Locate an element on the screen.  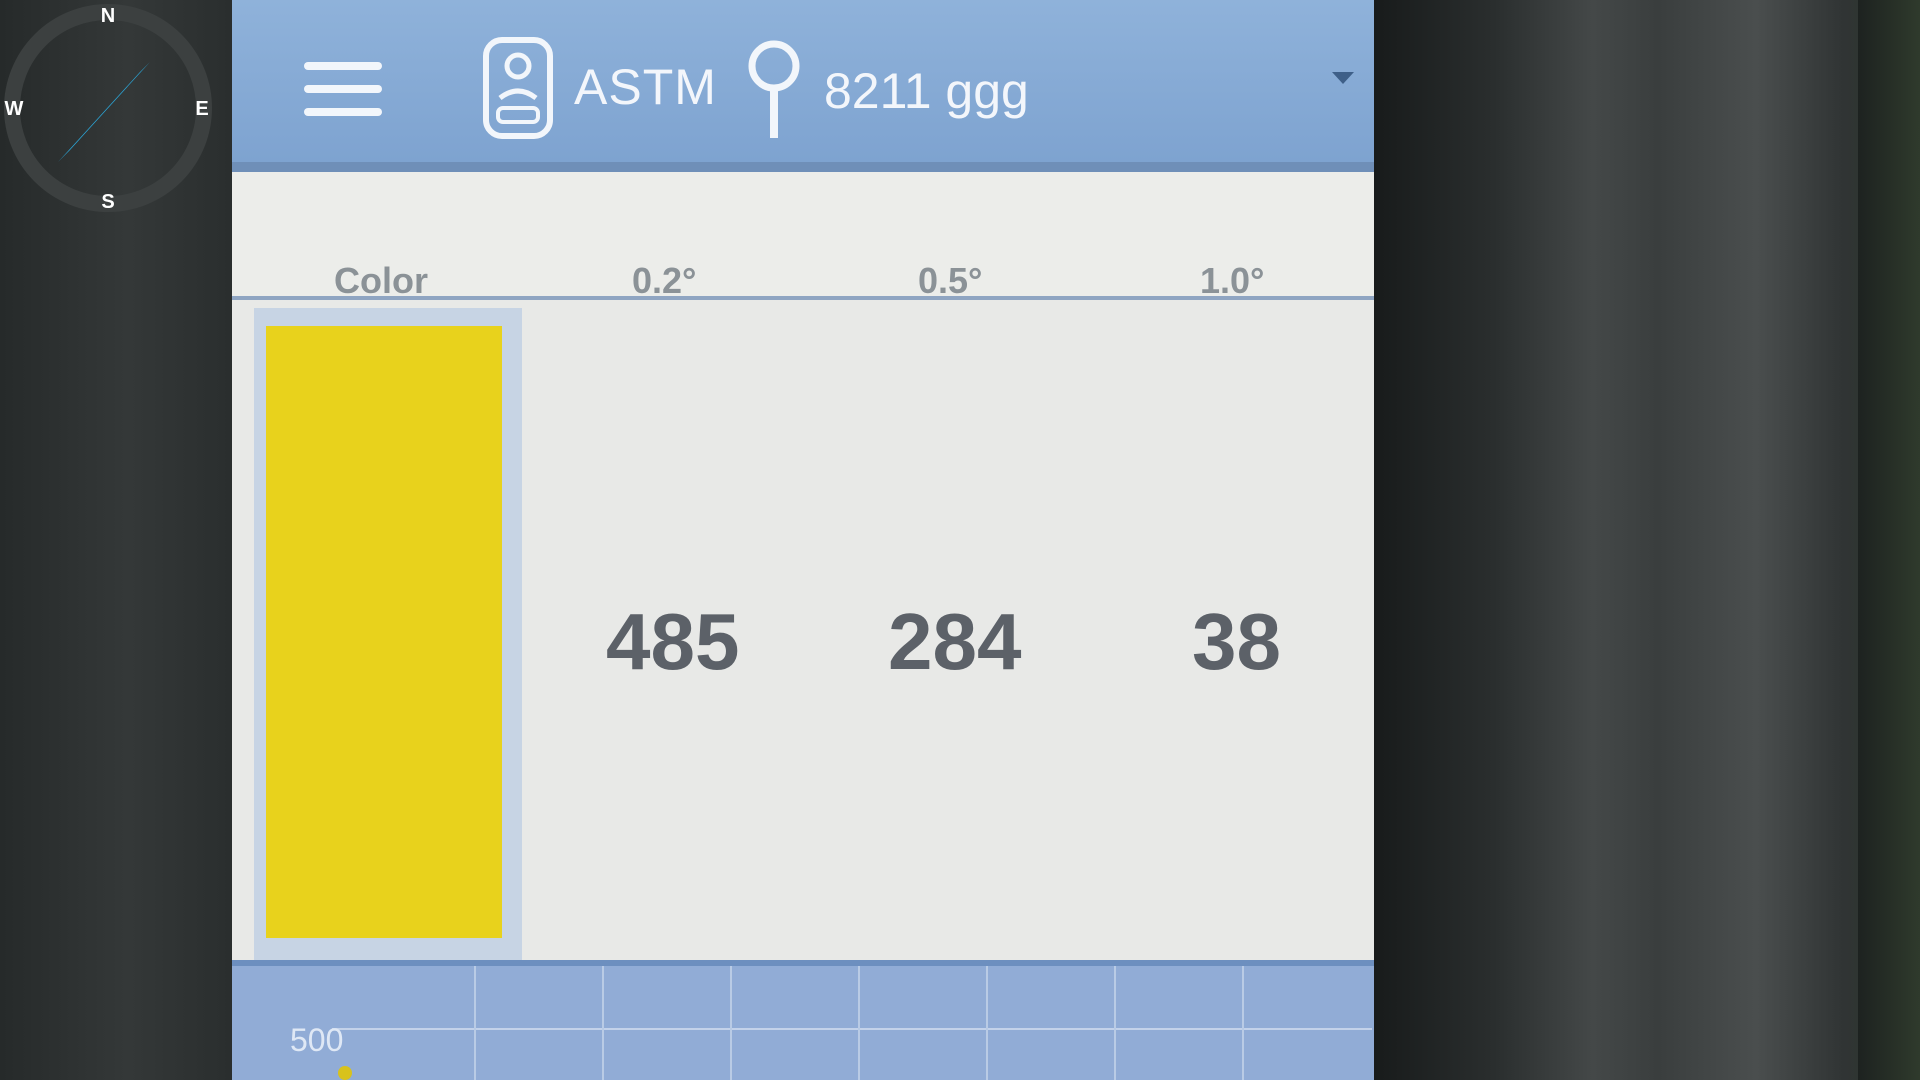
color-swatch-frame is located at coordinates (388, 642).